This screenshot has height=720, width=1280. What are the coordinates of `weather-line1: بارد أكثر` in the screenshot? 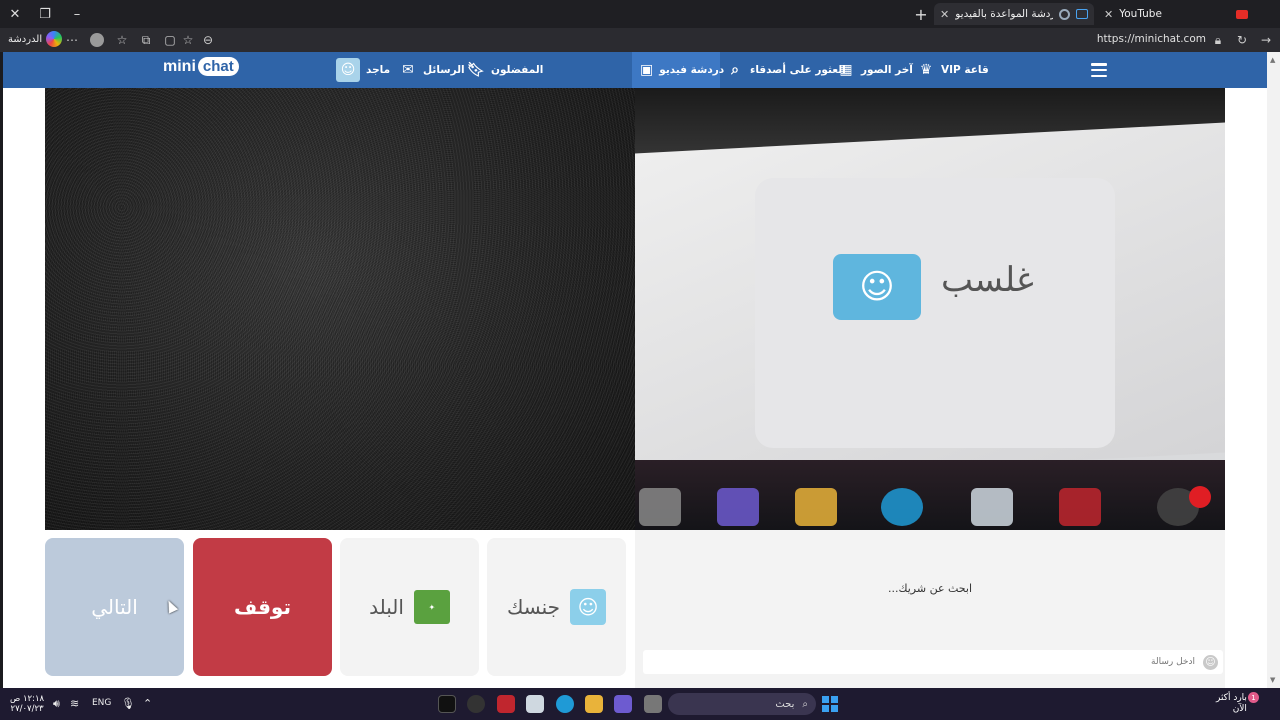 It's located at (1231, 698).